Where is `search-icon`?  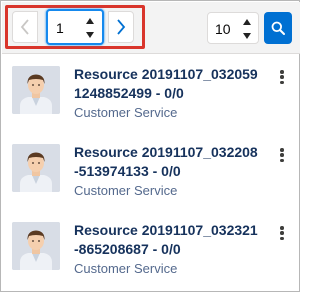
search-icon is located at coordinates (278, 28).